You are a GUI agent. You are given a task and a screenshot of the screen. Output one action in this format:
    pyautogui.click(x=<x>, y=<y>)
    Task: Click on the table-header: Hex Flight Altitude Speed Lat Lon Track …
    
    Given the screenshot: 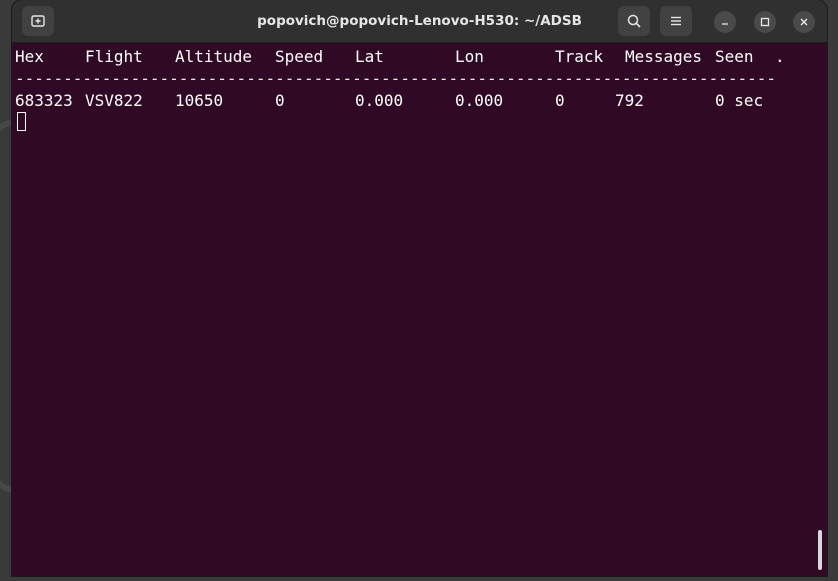 What is the action you would take?
    pyautogui.click(x=400, y=57)
    